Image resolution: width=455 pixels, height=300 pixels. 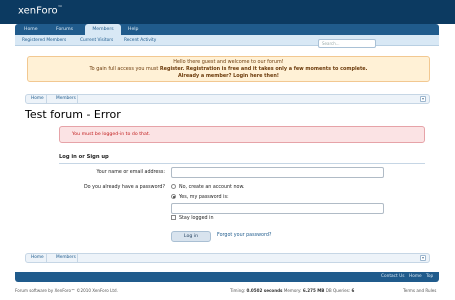 What do you see at coordinates (277, 208) in the screenshot?
I see `password-input` at bounding box center [277, 208].